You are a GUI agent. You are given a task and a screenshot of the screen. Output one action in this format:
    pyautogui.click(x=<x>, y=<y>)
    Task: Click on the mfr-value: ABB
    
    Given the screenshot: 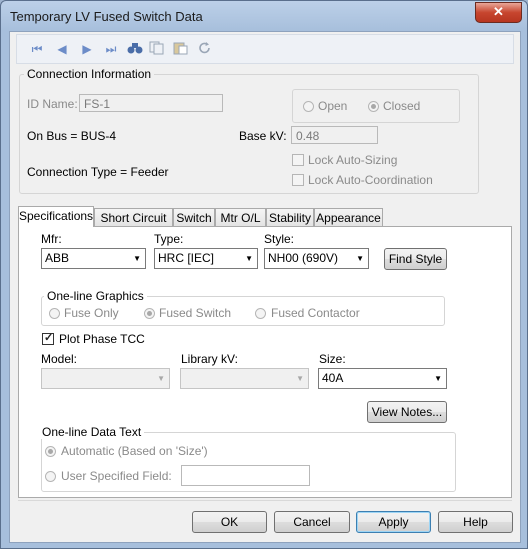 What is the action you would take?
    pyautogui.click(x=57, y=258)
    